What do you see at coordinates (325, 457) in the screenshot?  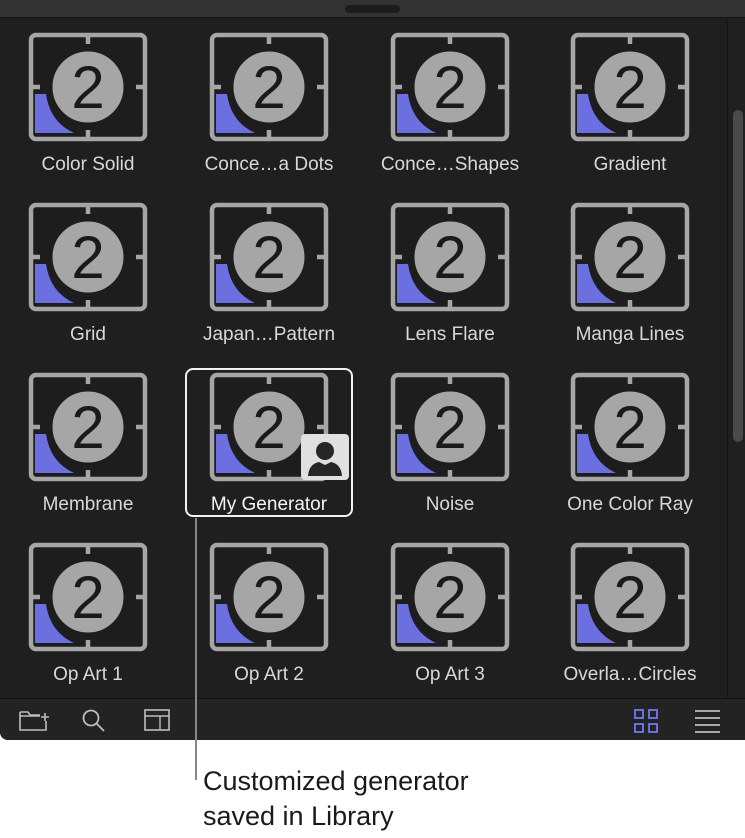 I see `user-icon` at bounding box center [325, 457].